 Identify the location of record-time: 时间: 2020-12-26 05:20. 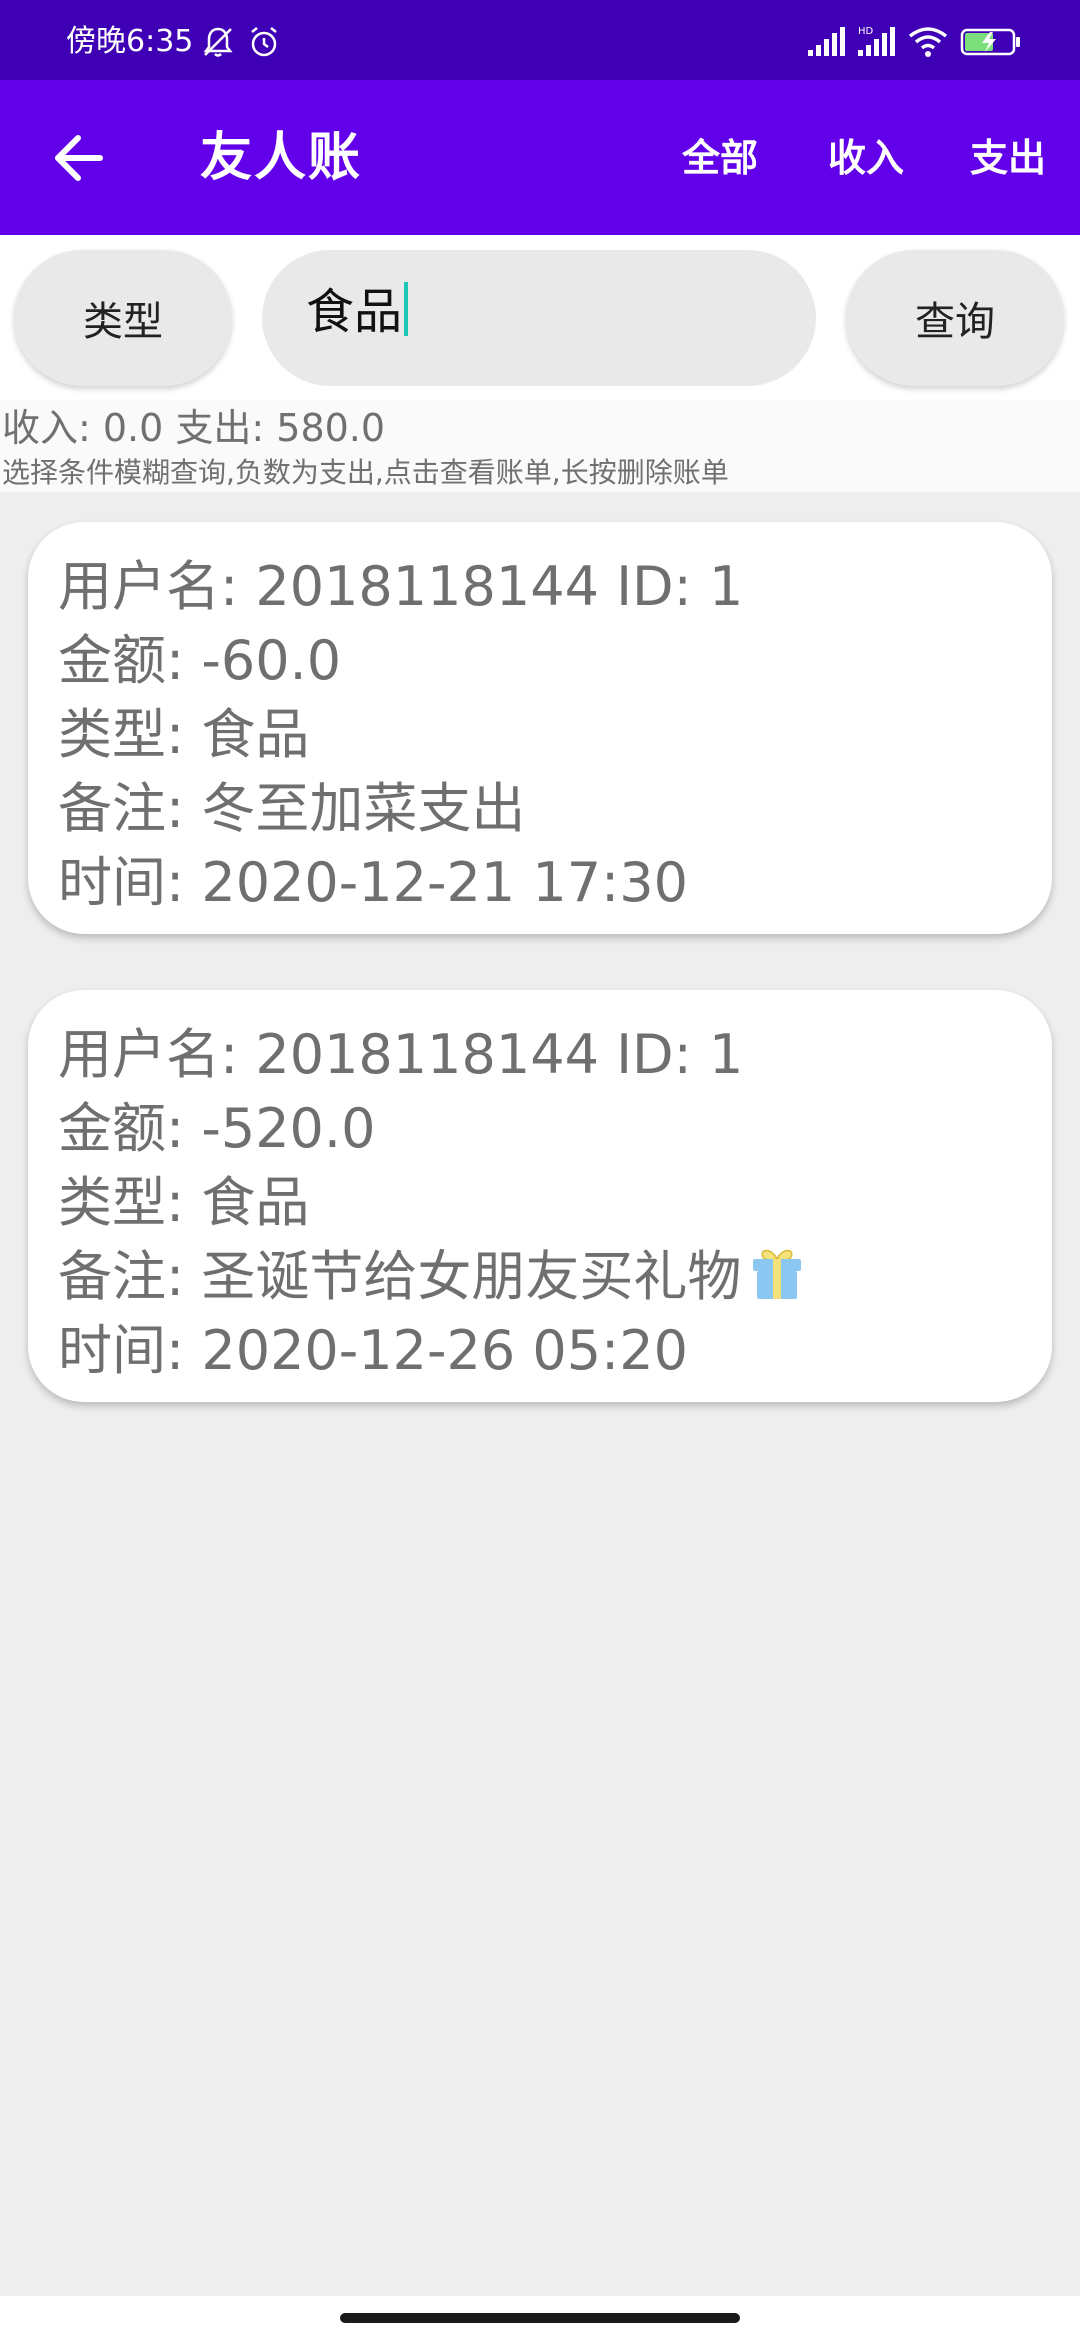
(373, 1350).